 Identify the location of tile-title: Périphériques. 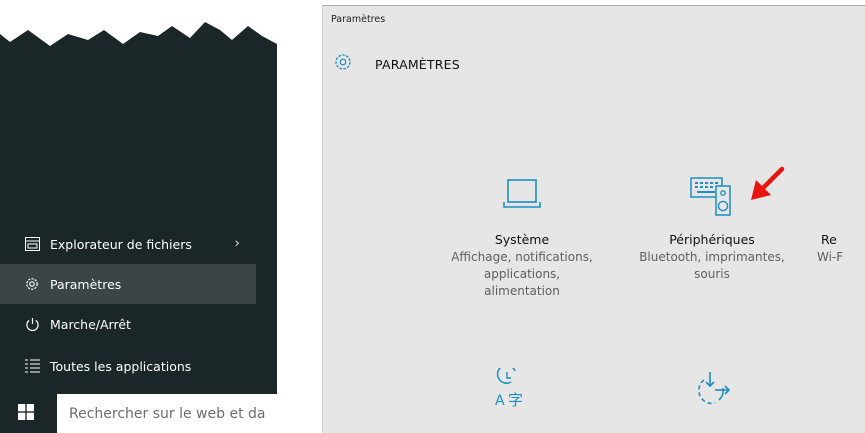
(712, 239).